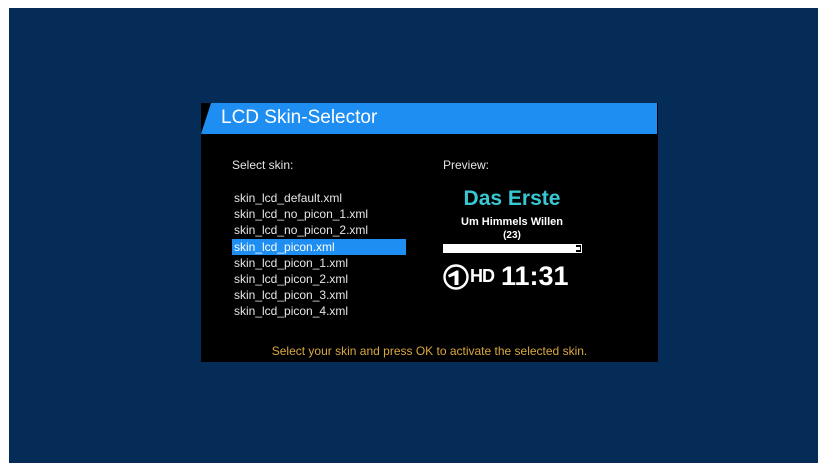 Image resolution: width=826 pixels, height=463 pixels. Describe the element at coordinates (299, 117) in the screenshot. I see `dialog-title: LCD Skin-Selector` at that location.